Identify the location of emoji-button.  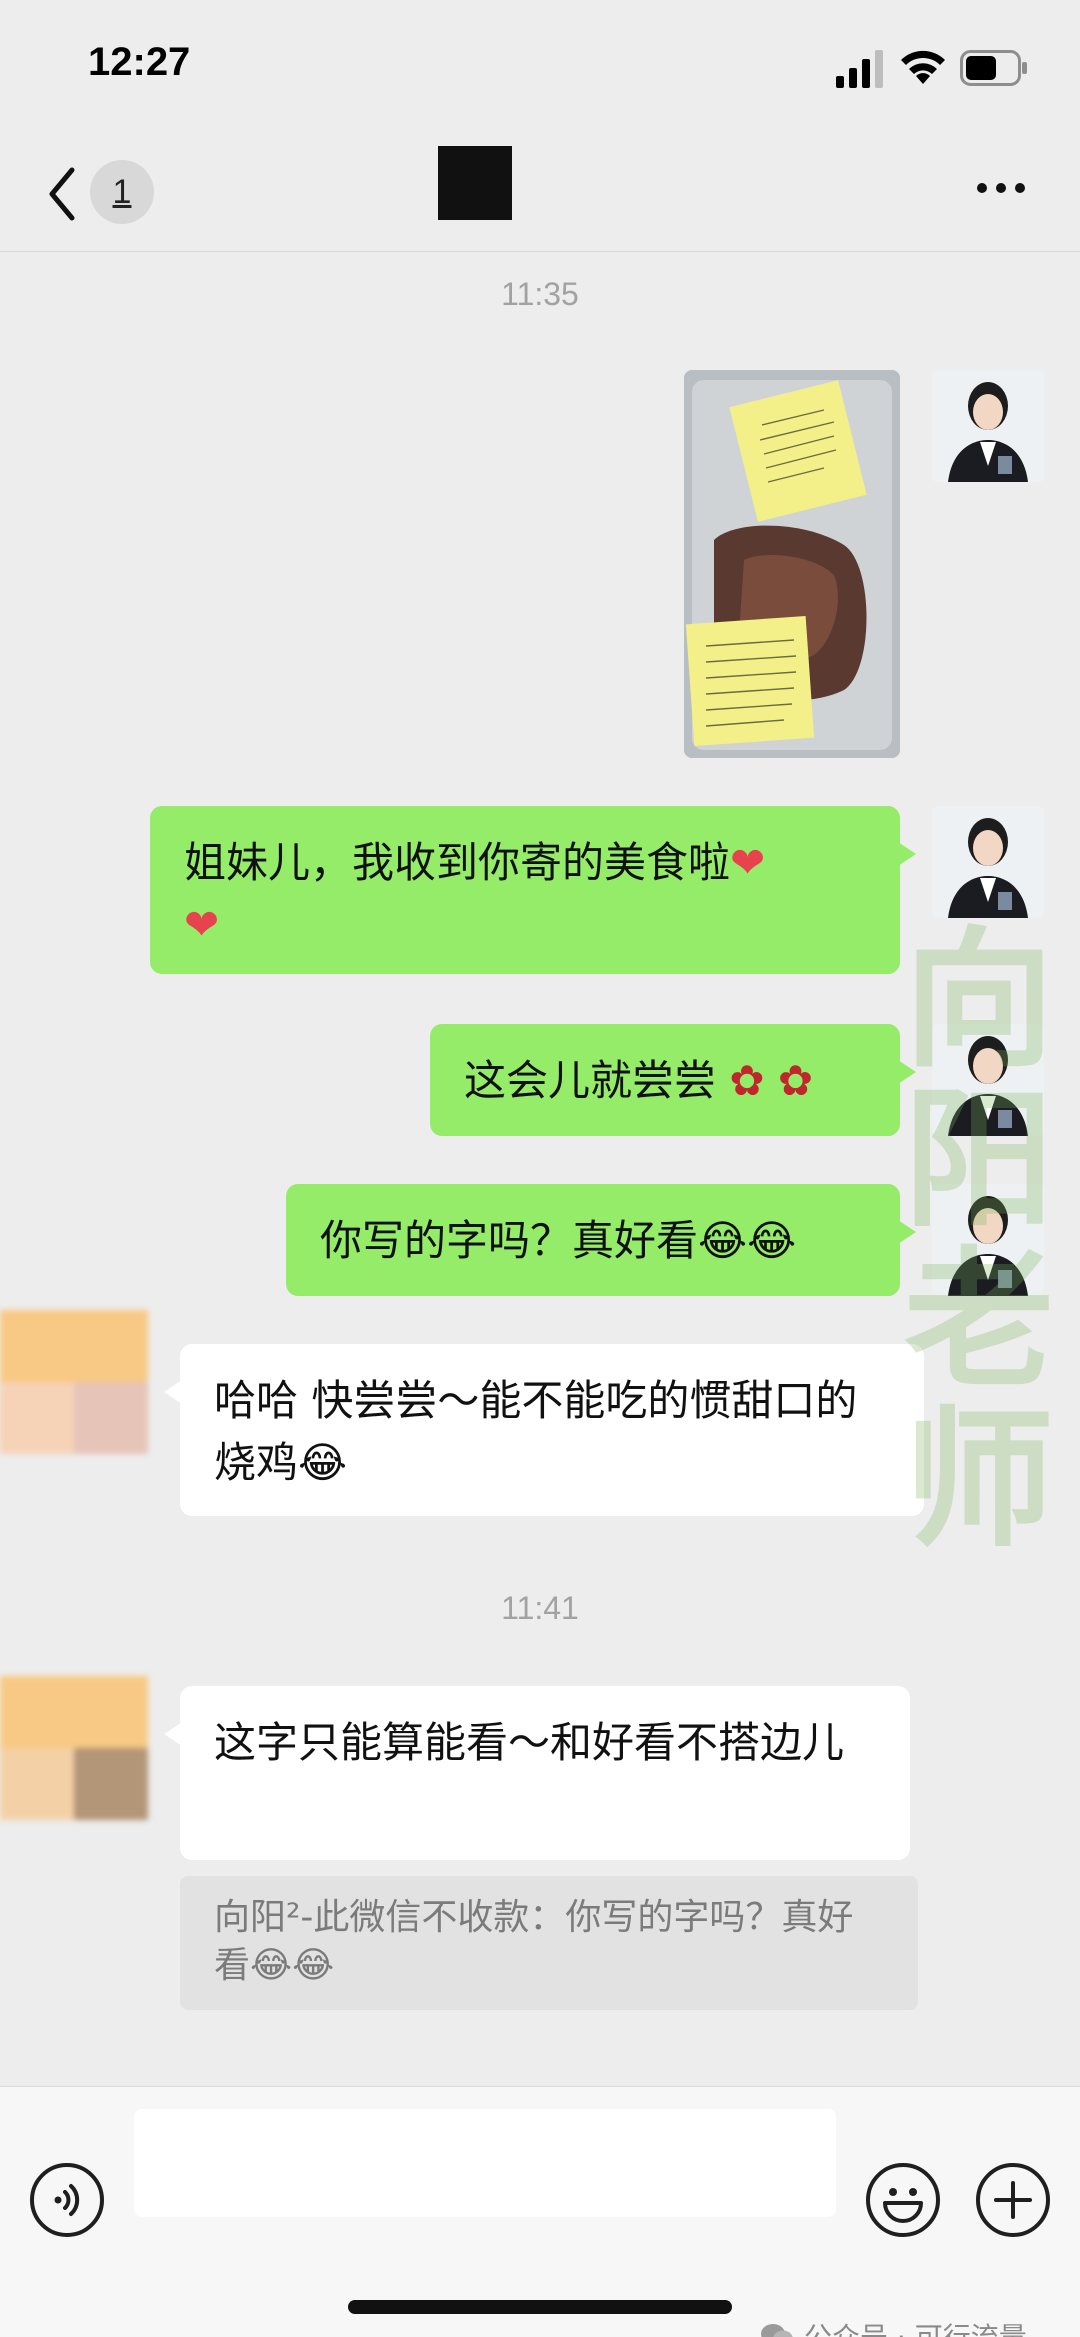
(903, 2200).